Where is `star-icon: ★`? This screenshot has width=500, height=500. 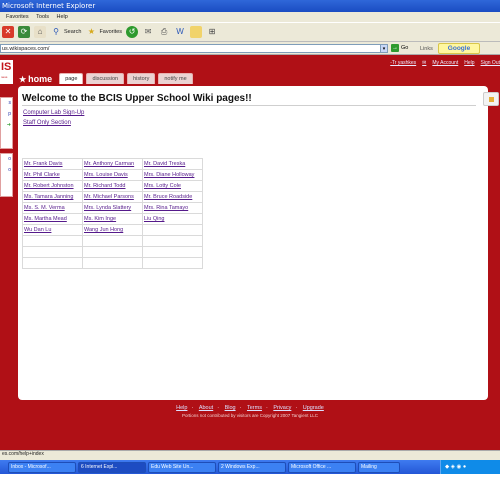 star-icon: ★ is located at coordinates (23, 79).